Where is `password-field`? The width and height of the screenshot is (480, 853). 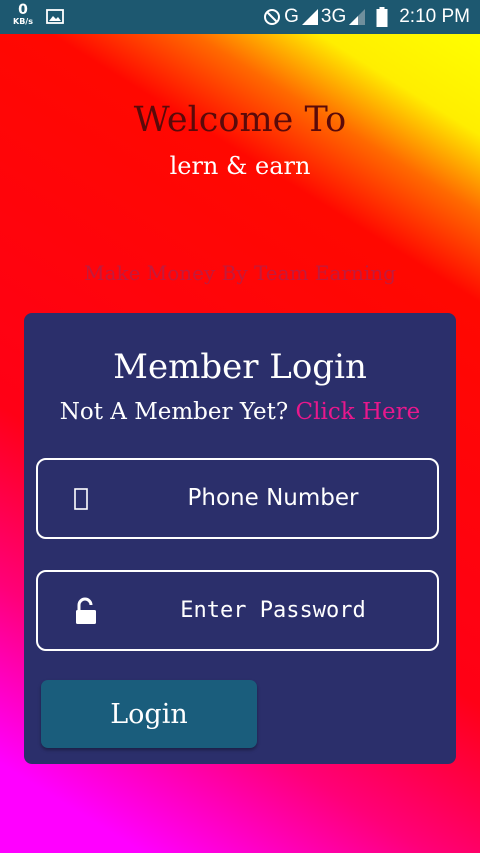
password-field is located at coordinates (237, 610).